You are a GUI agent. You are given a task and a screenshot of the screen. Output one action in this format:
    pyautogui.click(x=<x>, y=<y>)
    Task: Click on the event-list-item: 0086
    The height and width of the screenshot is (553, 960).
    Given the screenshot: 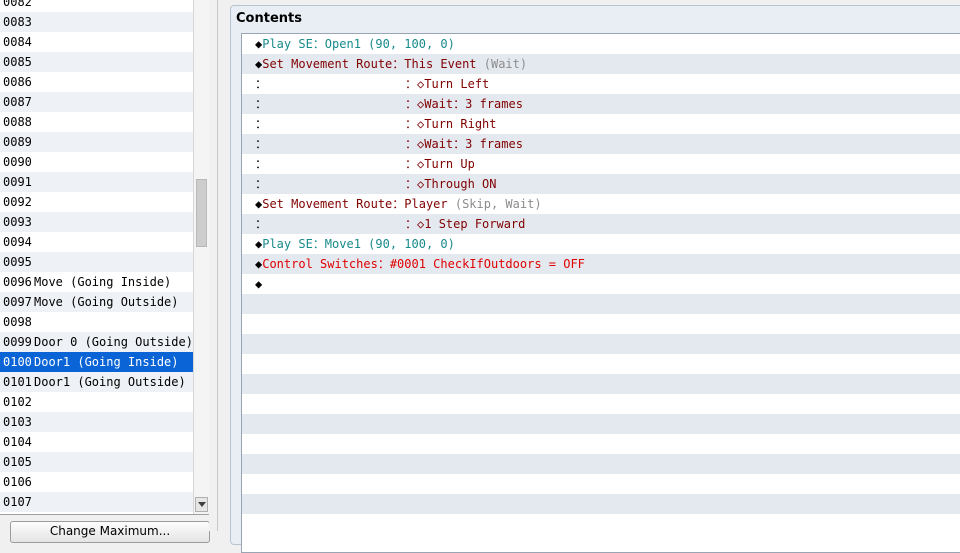 What is the action you would take?
    pyautogui.click(x=96, y=82)
    